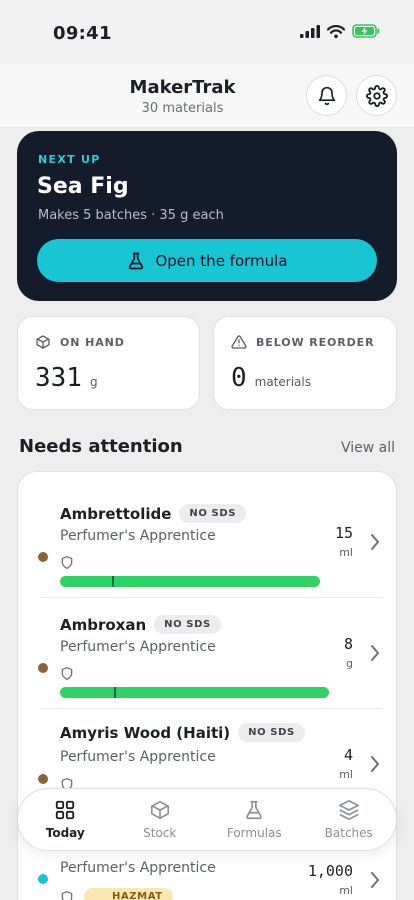 This screenshot has height=900, width=414. Describe the element at coordinates (207, 96) in the screenshot. I see `app-header: MakerTrak 30 materials` at that location.